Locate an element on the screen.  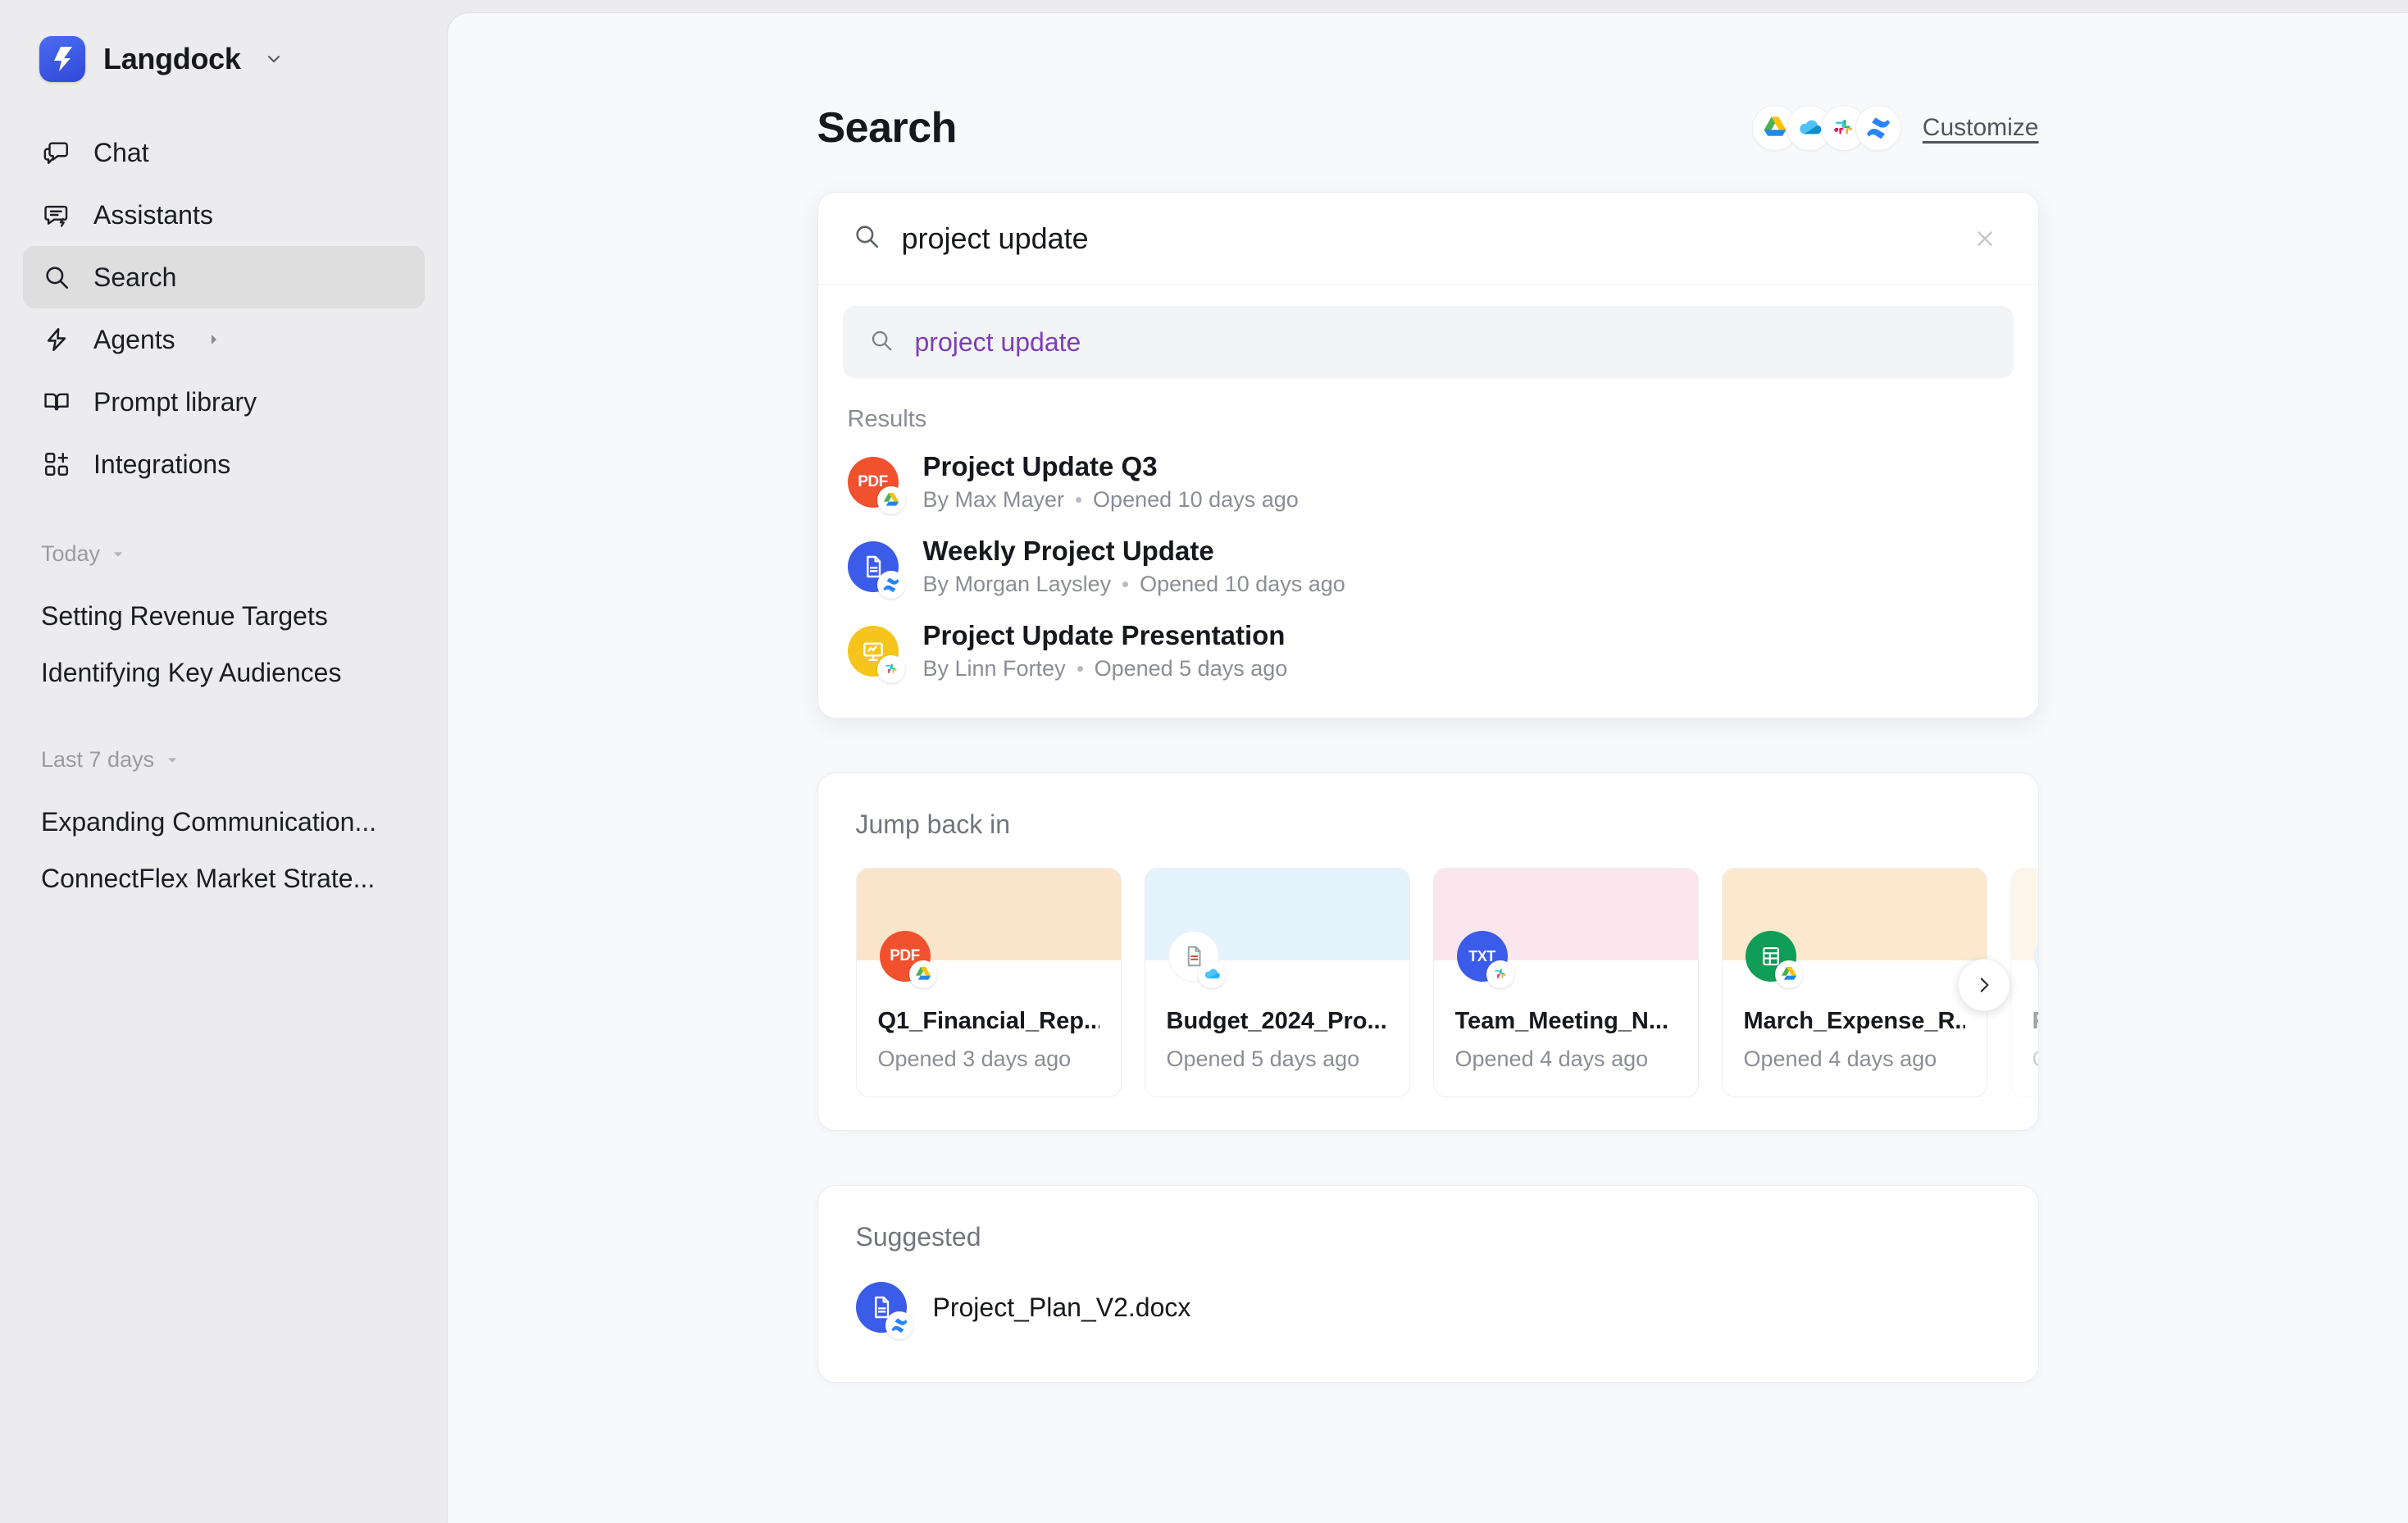
workspace-switcher: Langdock is located at coordinates (224, 59).